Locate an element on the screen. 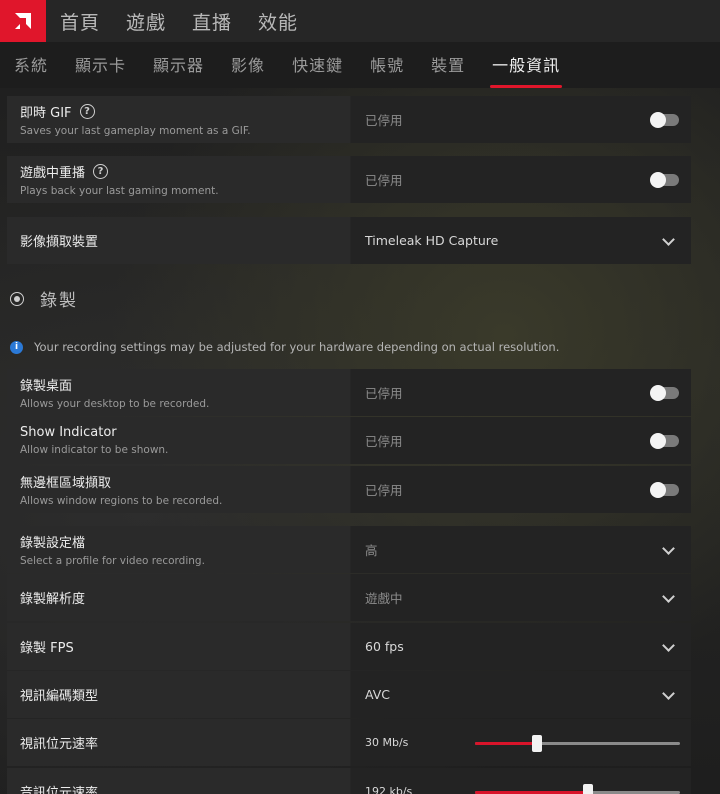  setting-recording-resolution: 錄製解析度 遊戲中 is located at coordinates (349, 597).